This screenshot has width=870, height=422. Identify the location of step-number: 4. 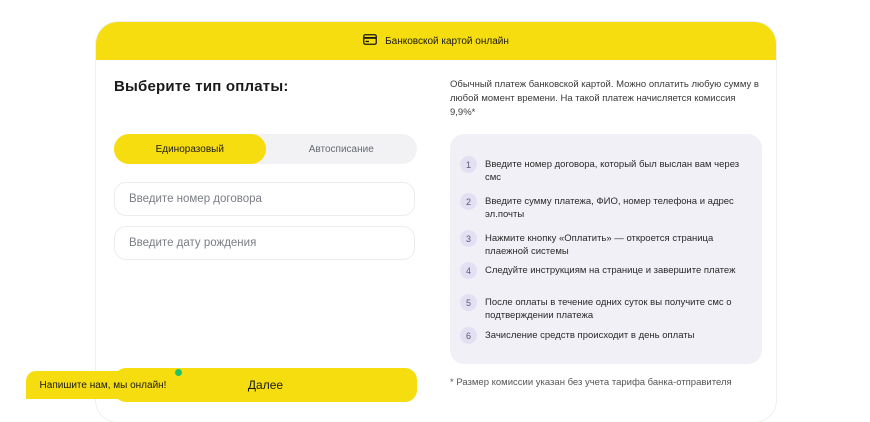
(468, 270).